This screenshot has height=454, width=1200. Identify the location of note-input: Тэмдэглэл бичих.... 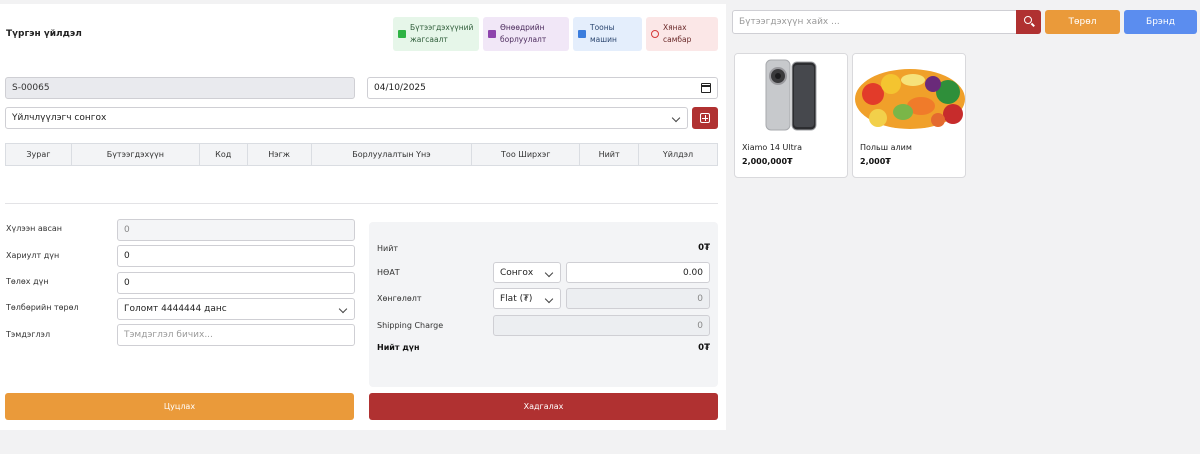
(236, 335).